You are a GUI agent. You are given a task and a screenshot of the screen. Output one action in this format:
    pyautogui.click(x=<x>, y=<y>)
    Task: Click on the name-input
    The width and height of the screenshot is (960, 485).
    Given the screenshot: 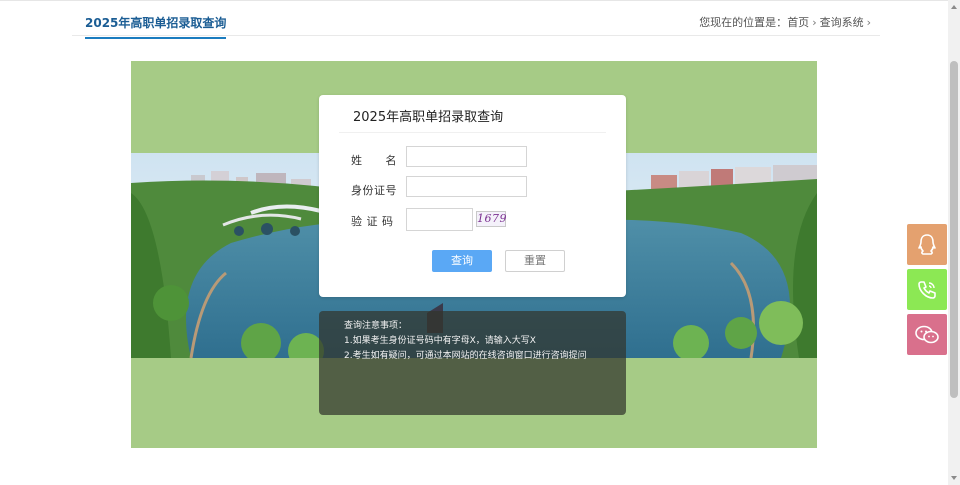 What is the action you would take?
    pyautogui.click(x=466, y=156)
    